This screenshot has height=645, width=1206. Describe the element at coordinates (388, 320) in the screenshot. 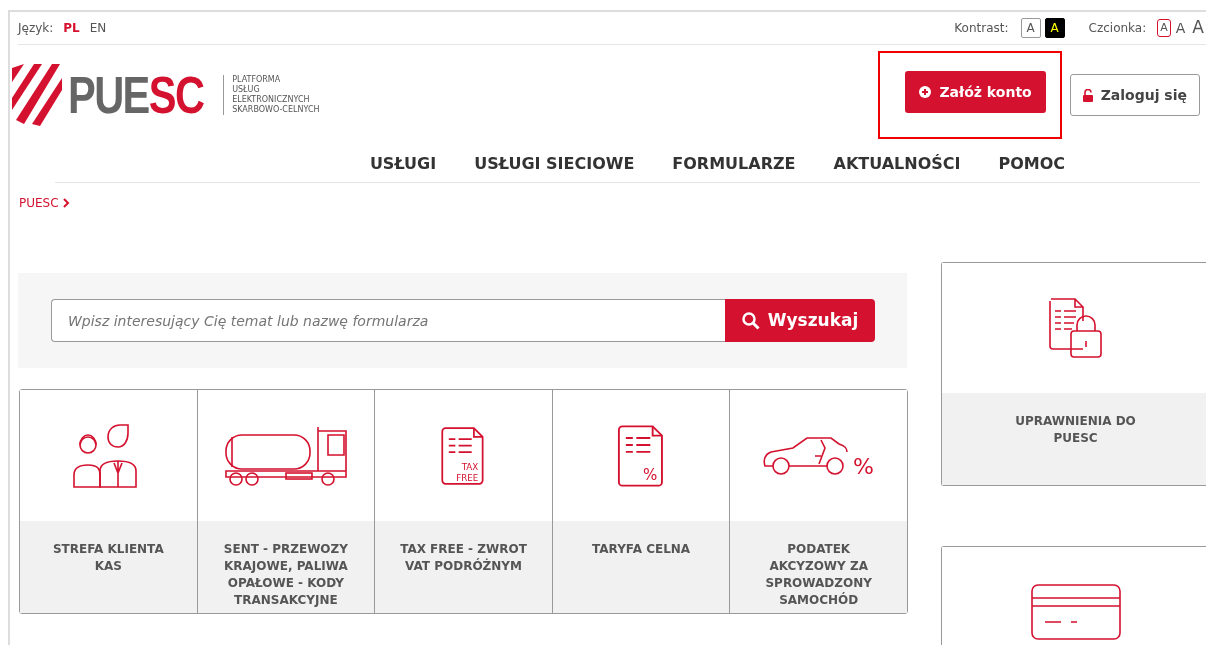

I see `search-field: Wpisz interesujący Cię temat lub nazwę formularza` at that location.